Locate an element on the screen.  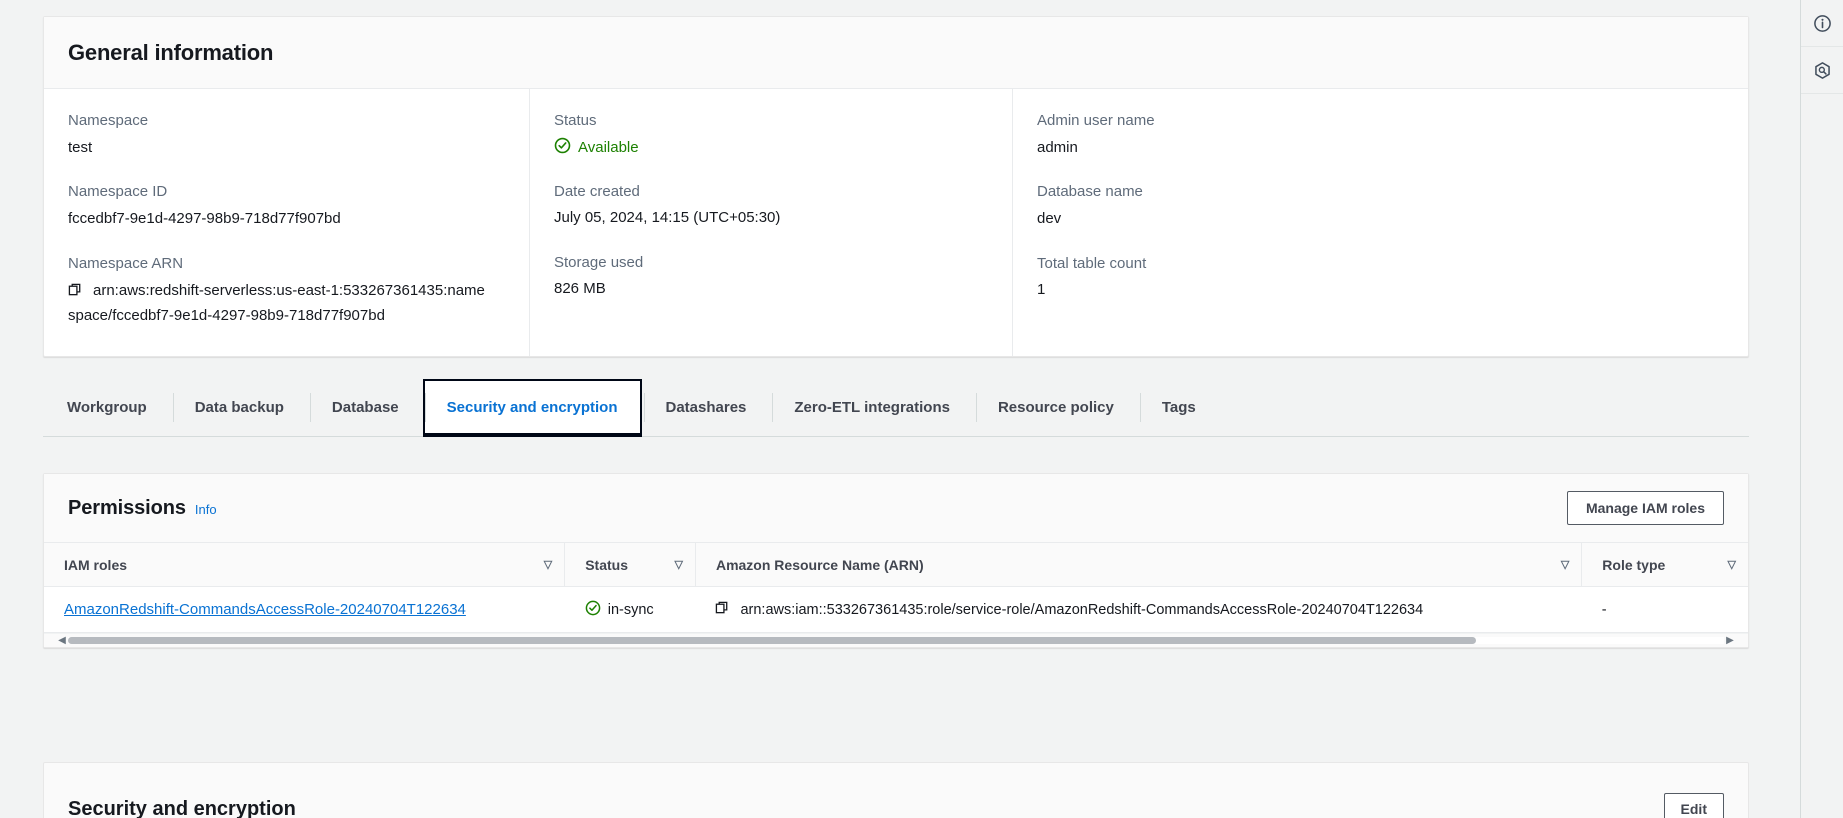
tab-workgroup: Workgroup is located at coordinates (107, 407).